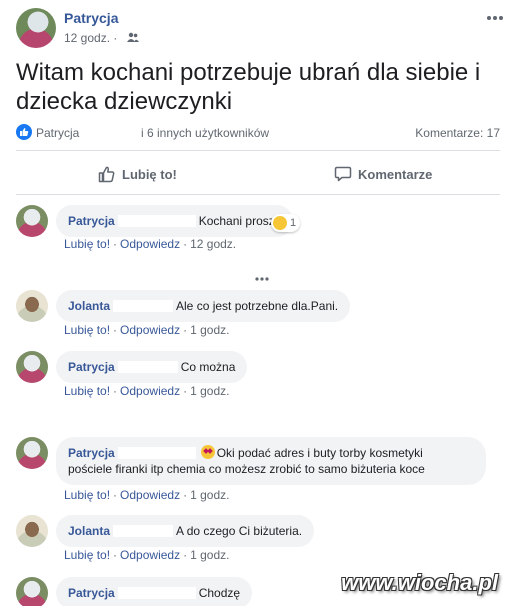 This screenshot has height=606, width=508. I want to click on comment-actions: Lubię to! · Odpowiedz · 12 godz., so click(150, 244).